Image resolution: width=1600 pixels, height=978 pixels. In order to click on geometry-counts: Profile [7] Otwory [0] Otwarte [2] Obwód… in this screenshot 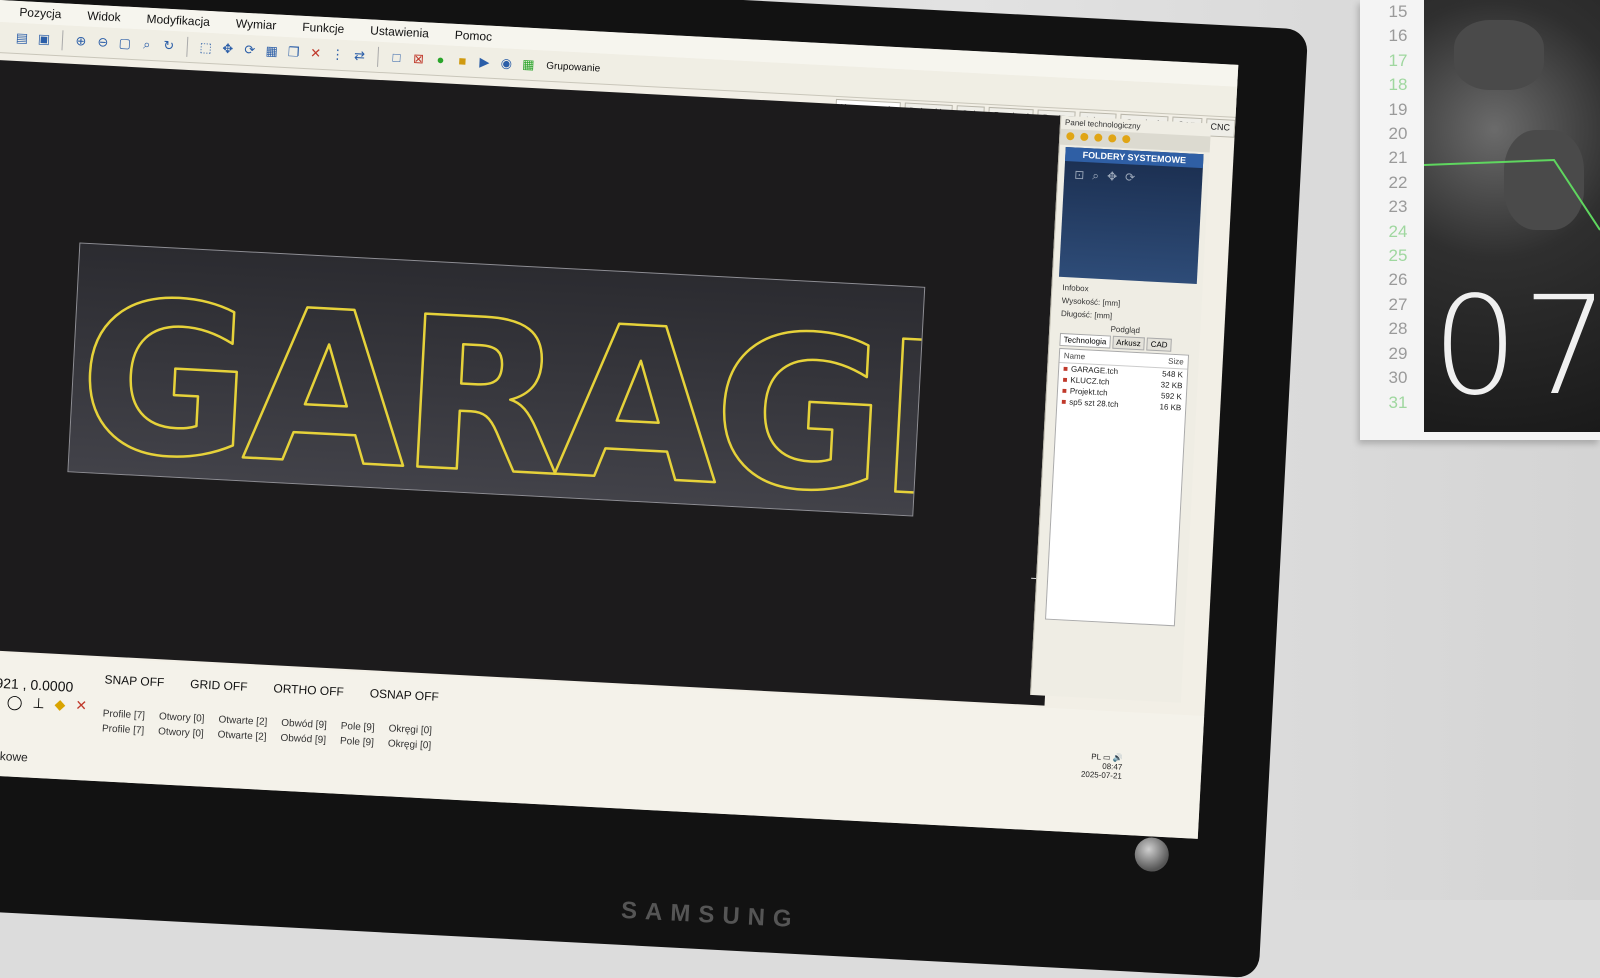, I will do `click(267, 731)`.